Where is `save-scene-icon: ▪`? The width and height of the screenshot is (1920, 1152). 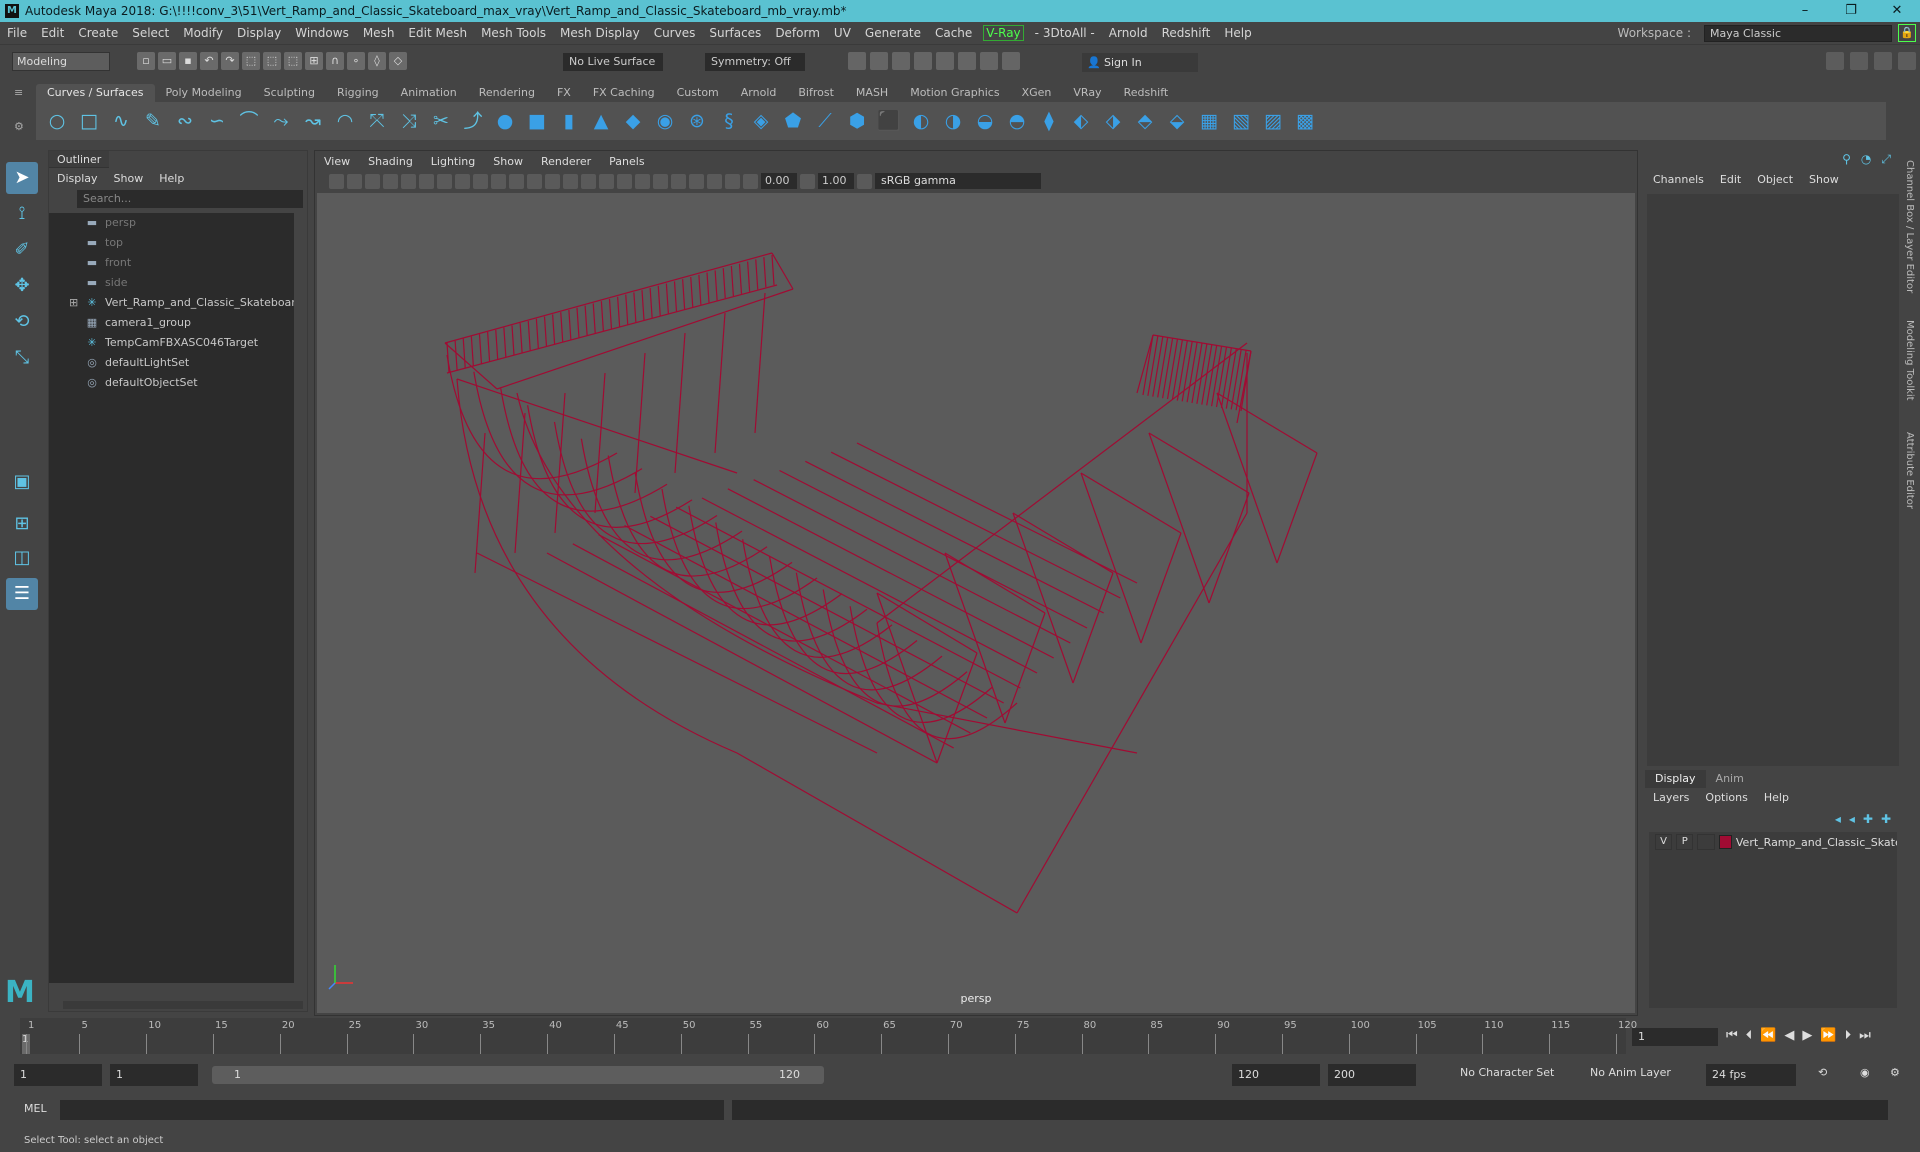
save-scene-icon: ▪ is located at coordinates (188, 61).